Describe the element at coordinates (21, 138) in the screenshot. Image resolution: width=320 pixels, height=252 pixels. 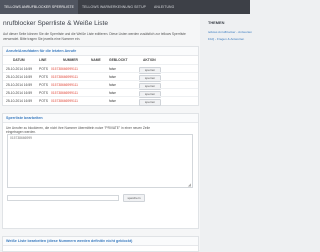
I see `blocklist-textarea-value: 015738666999` at that location.